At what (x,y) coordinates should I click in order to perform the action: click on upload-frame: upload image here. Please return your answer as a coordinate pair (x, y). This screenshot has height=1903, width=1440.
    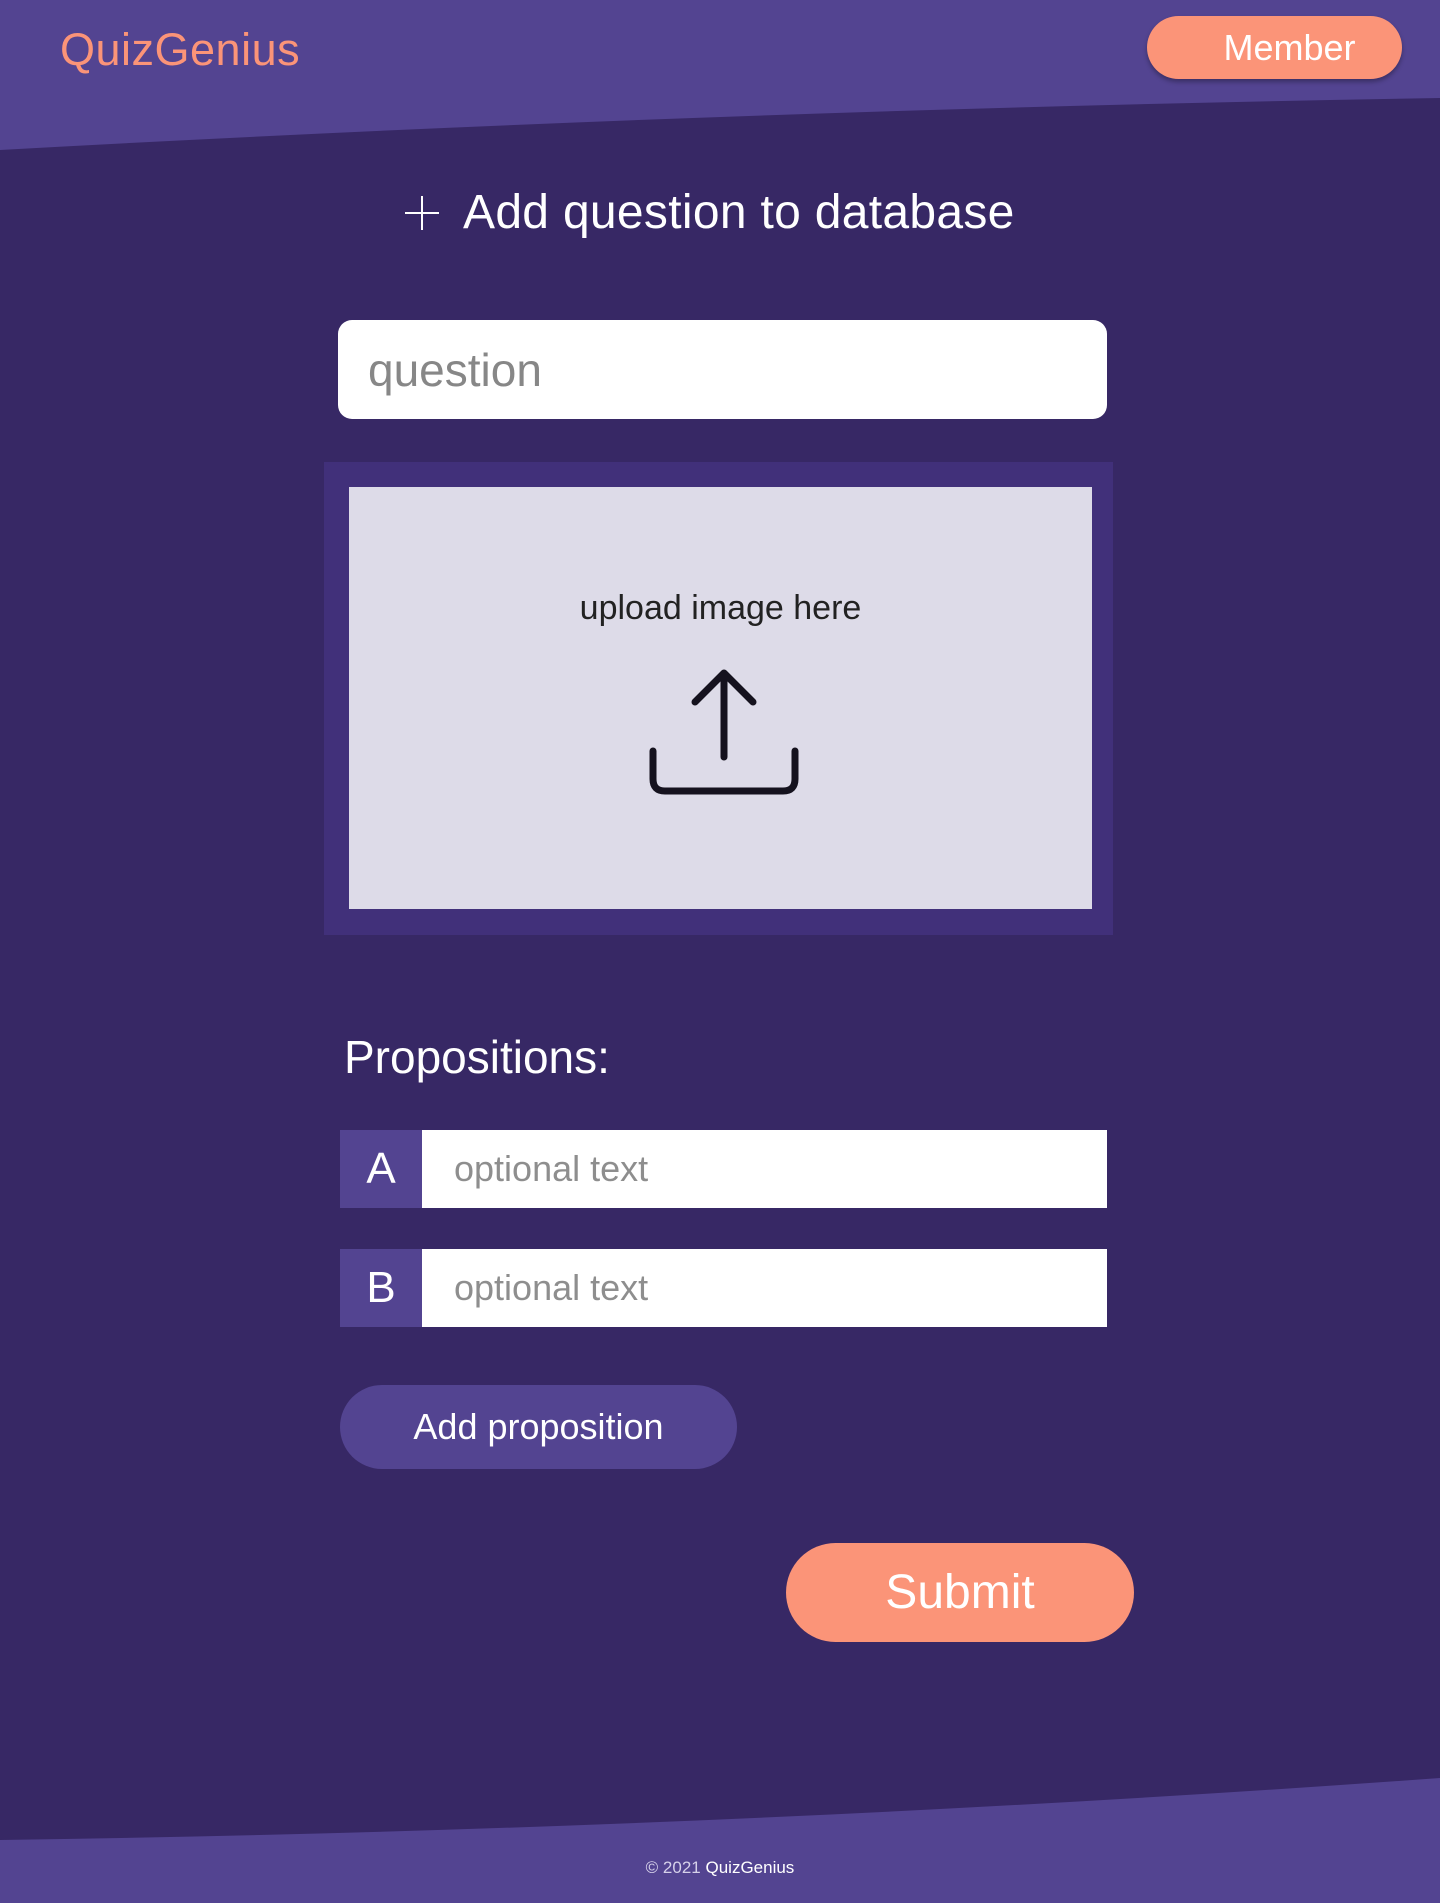
    Looking at the image, I should click on (718, 698).